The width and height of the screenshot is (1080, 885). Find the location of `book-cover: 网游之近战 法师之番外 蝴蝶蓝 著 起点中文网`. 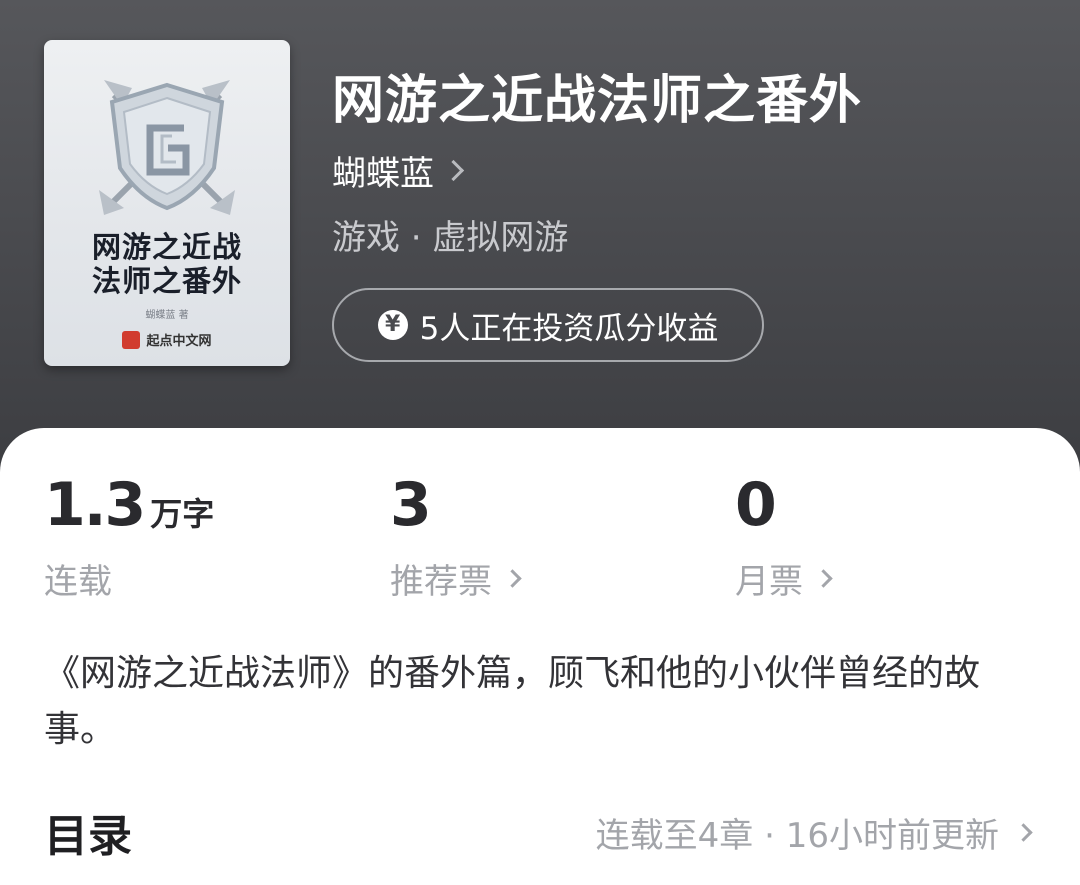

book-cover: 网游之近战 法师之番外 蝴蝶蓝 著 起点中文网 is located at coordinates (167, 203).